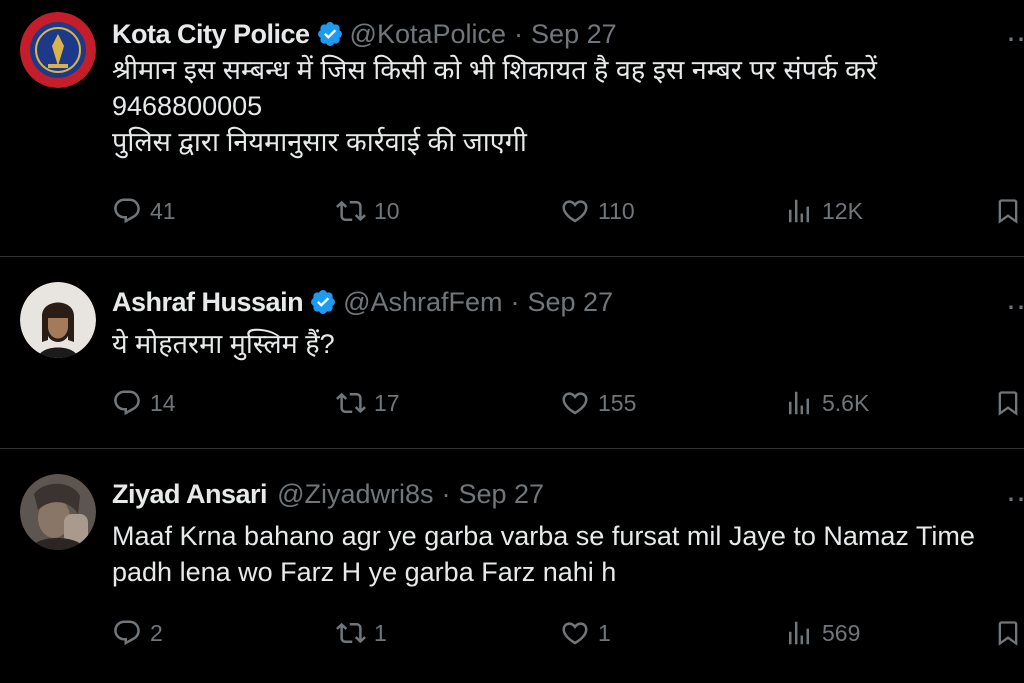  I want to click on action-bar: 14 17 155 5.6K, so click(512, 406).